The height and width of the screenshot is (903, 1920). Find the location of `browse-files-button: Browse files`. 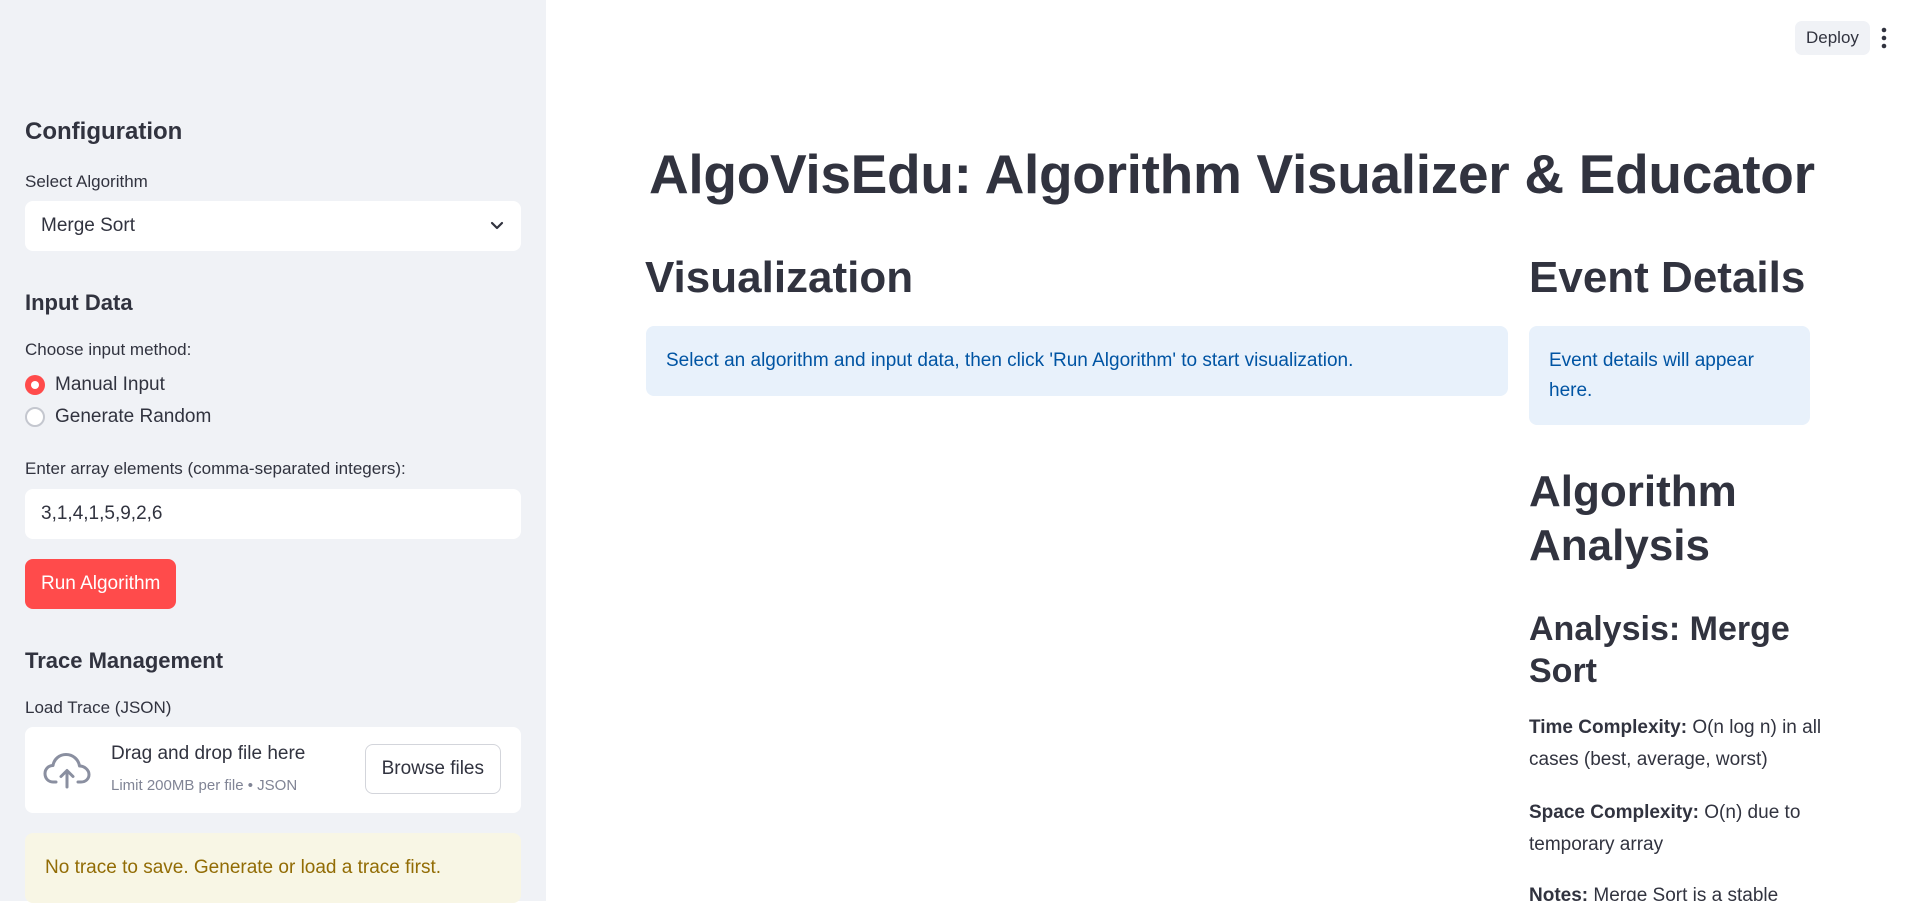

browse-files-button: Browse files is located at coordinates (432, 769).